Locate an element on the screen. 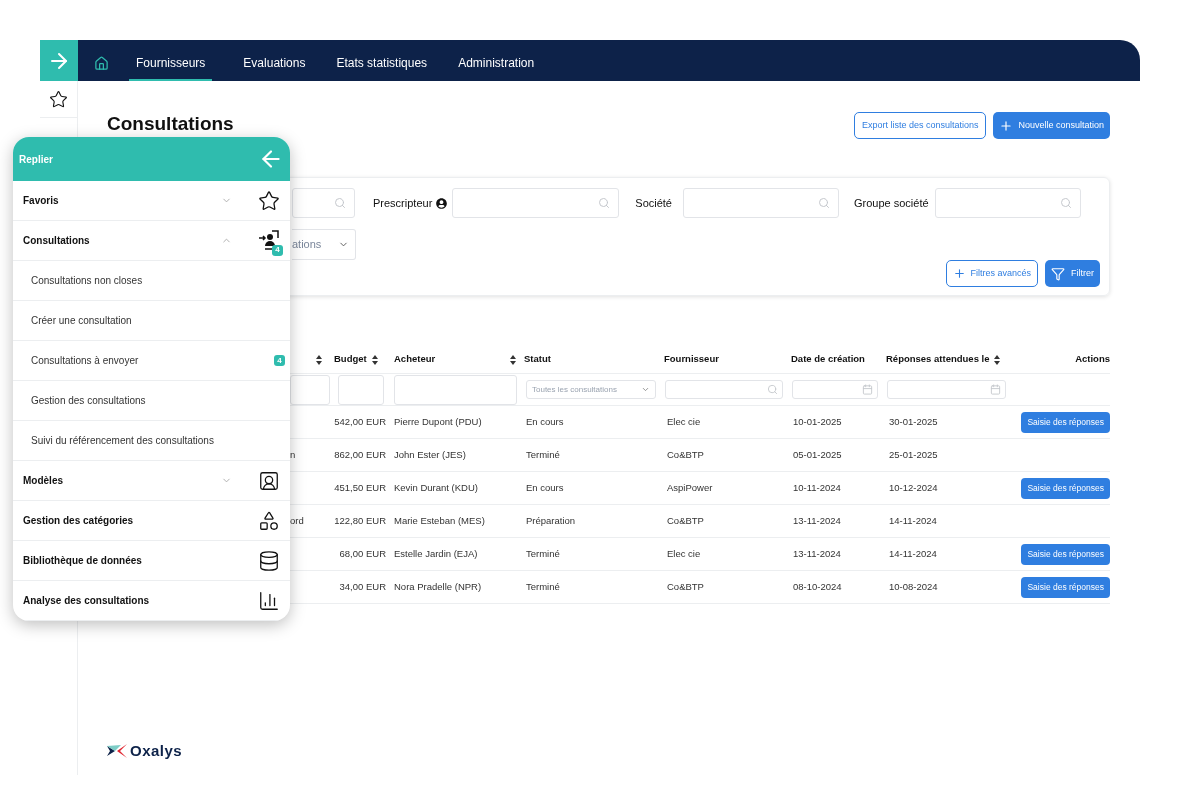 This screenshot has height=790, width=1180. advanced-filters-button: Filtres avancés is located at coordinates (992, 273).